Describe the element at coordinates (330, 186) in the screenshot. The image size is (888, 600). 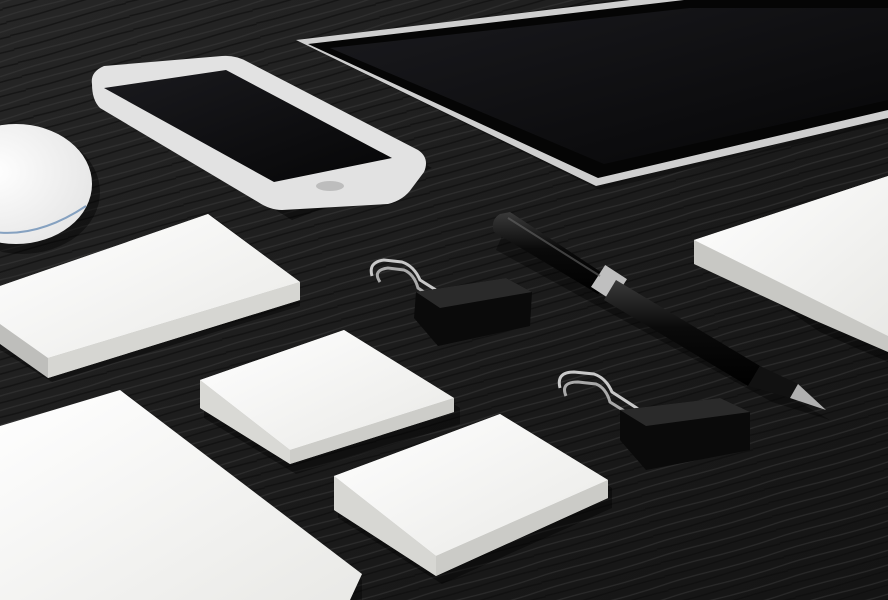
I see `home-button` at that location.